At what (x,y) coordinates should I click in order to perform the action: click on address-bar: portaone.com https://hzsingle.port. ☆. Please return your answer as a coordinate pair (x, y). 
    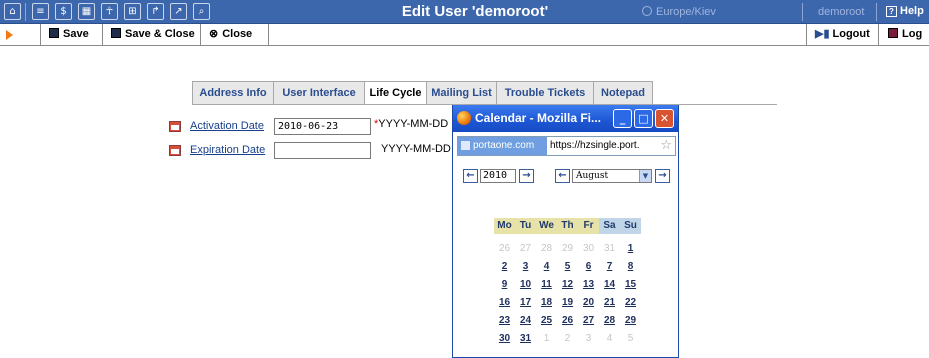
    Looking at the image, I should click on (566, 146).